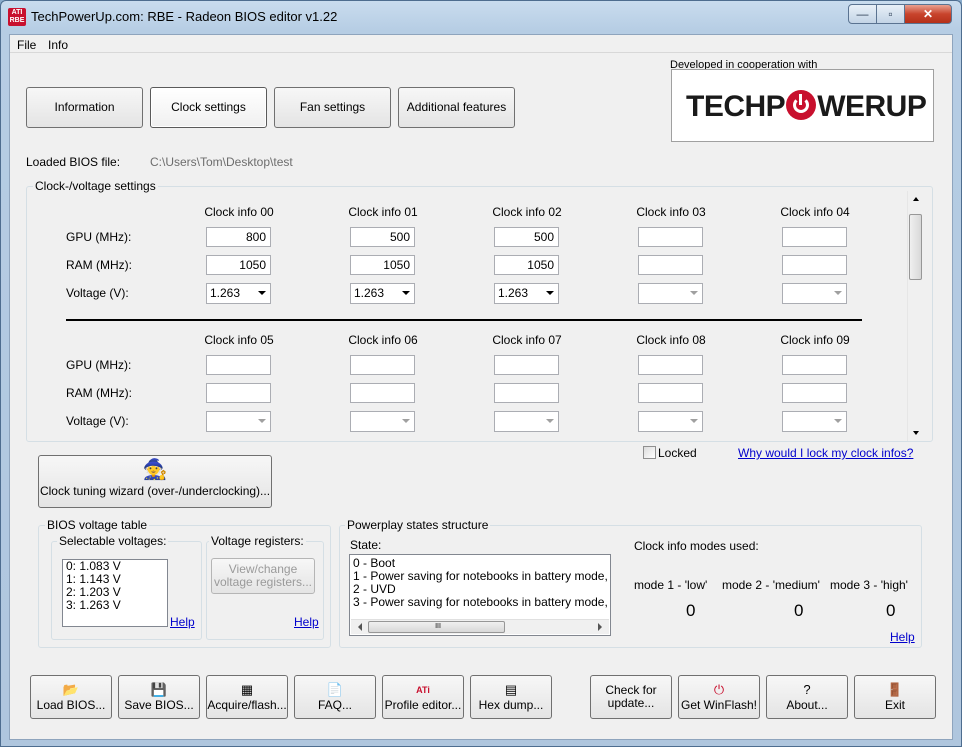  What do you see at coordinates (306, 622) in the screenshot?
I see `registers-help-link: Help` at bounding box center [306, 622].